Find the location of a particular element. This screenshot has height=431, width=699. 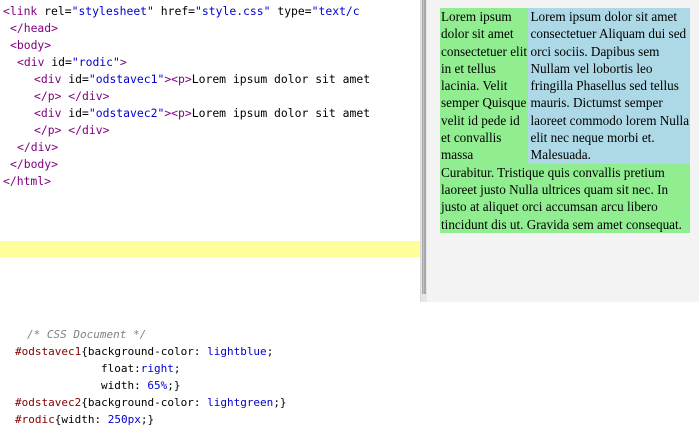

code-token: right is located at coordinates (157, 368).